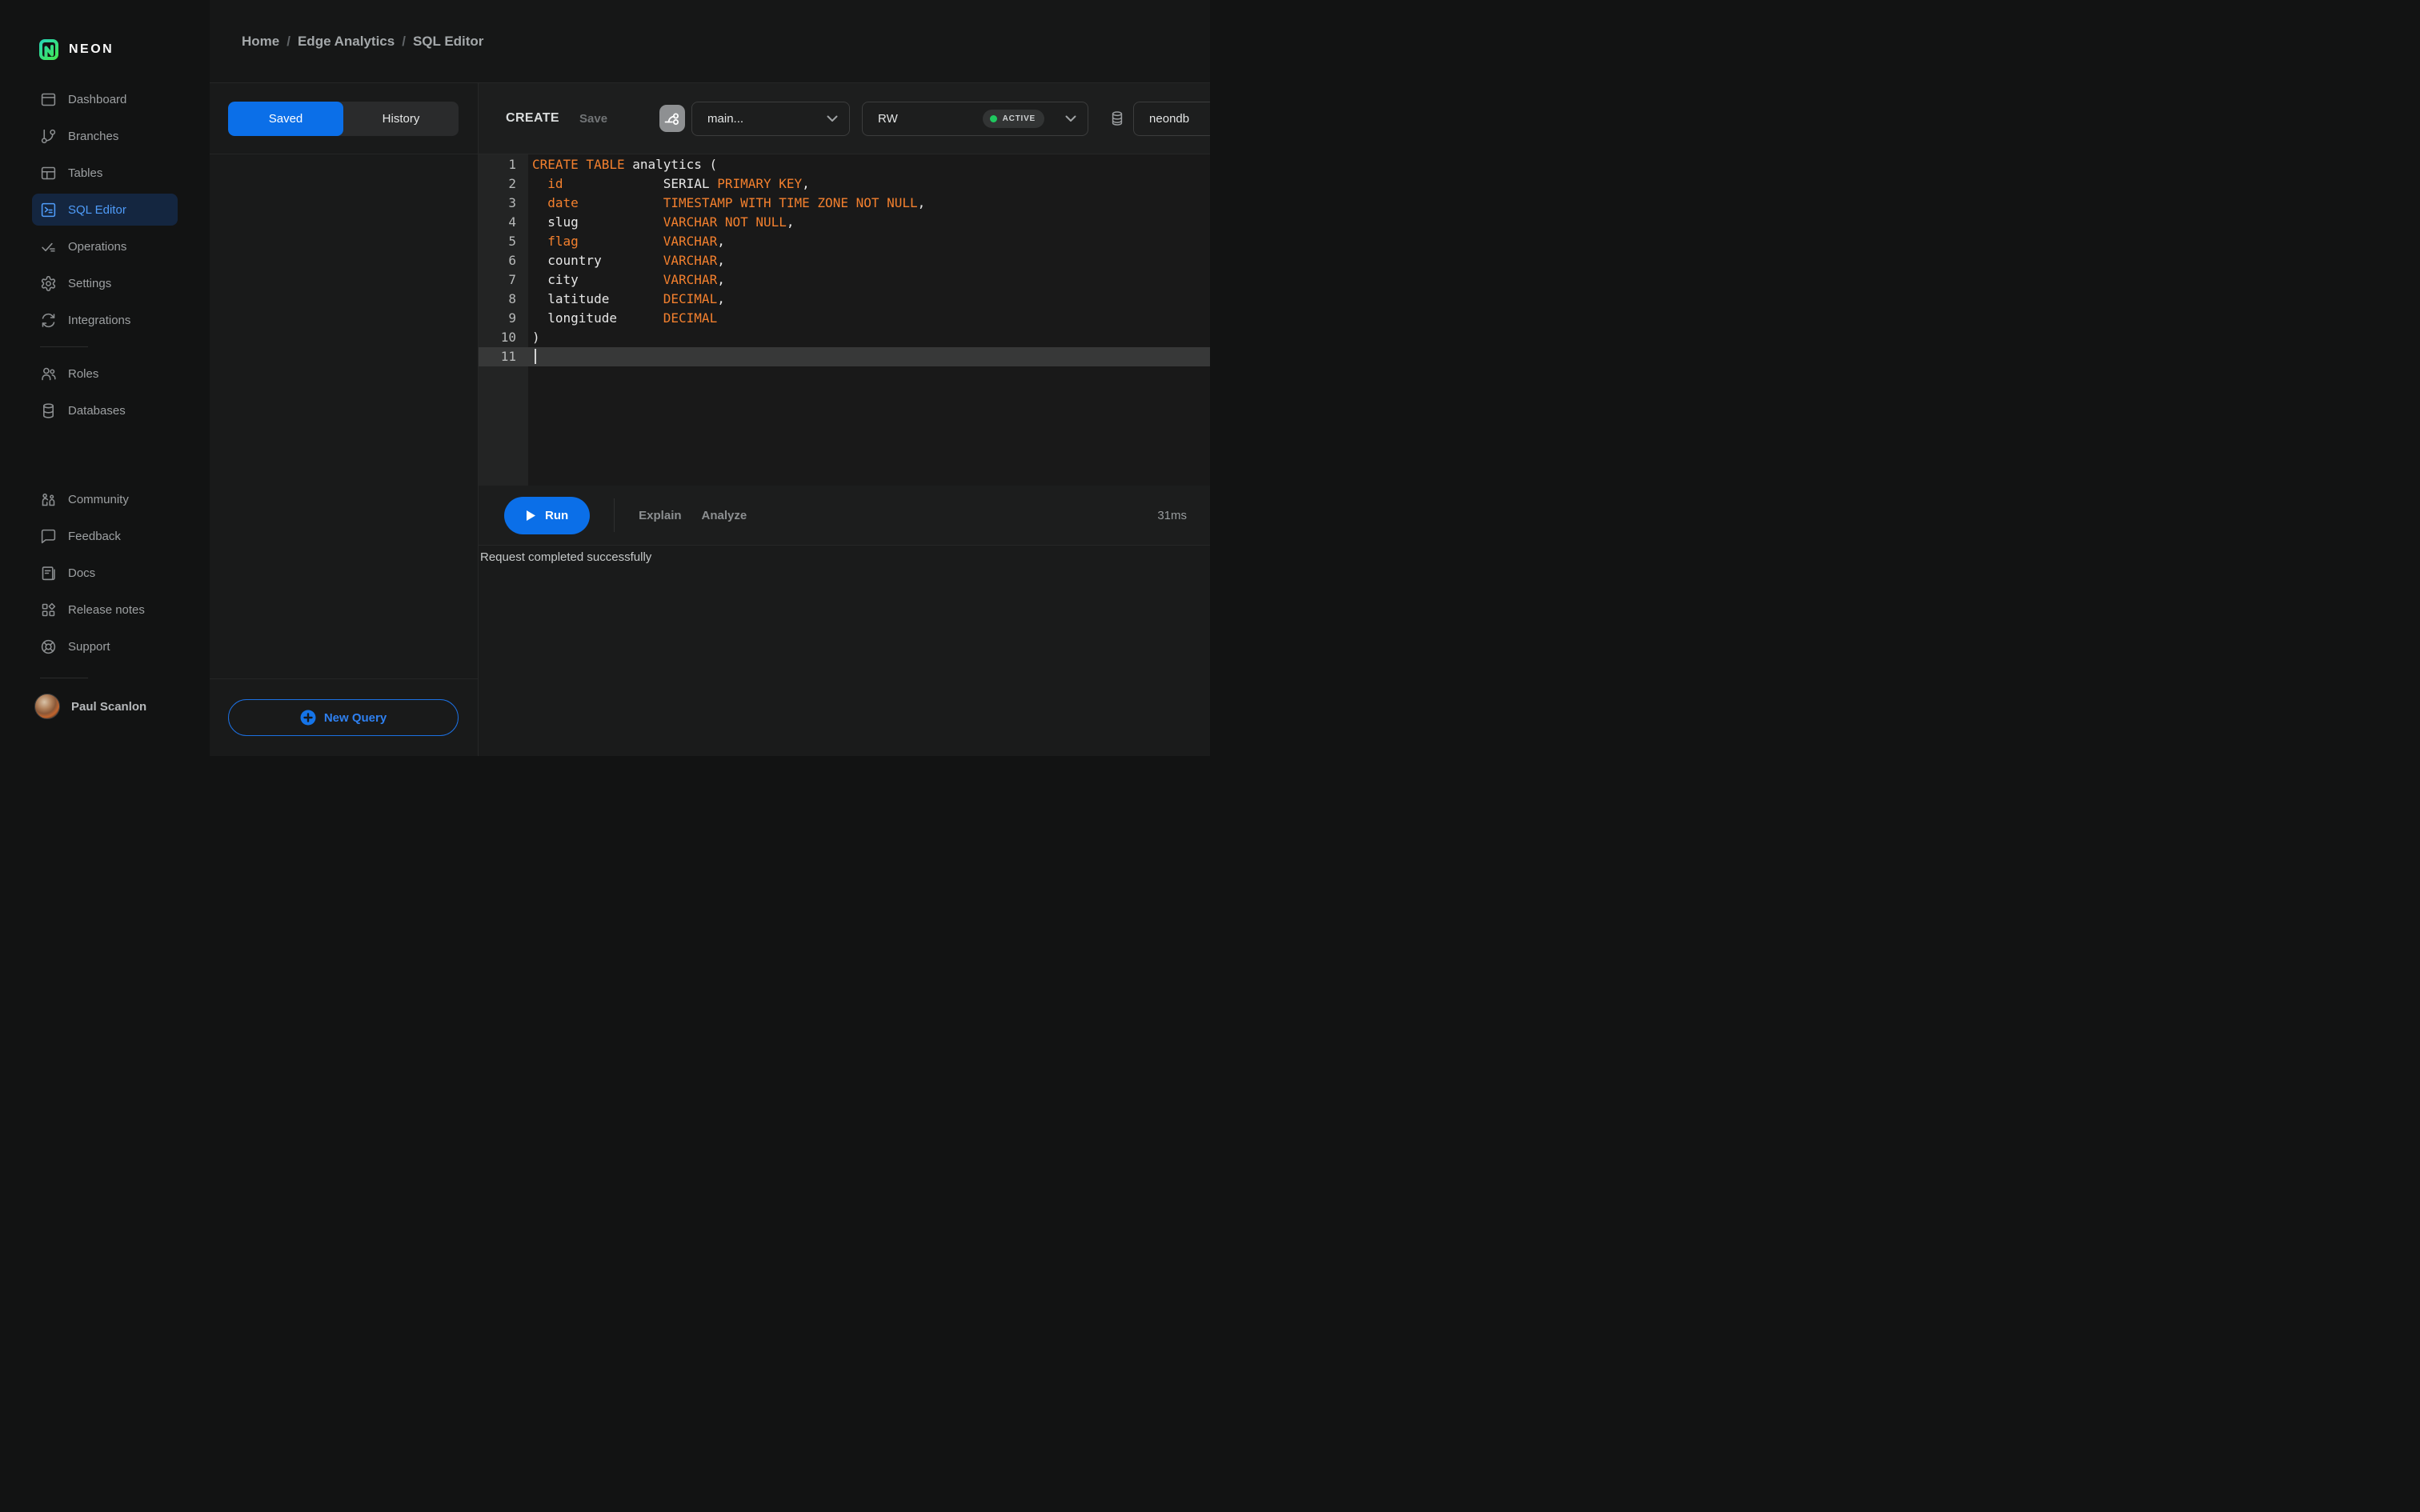 The width and height of the screenshot is (2420, 1512). I want to click on brand-logo: NEON, so click(105, 40).